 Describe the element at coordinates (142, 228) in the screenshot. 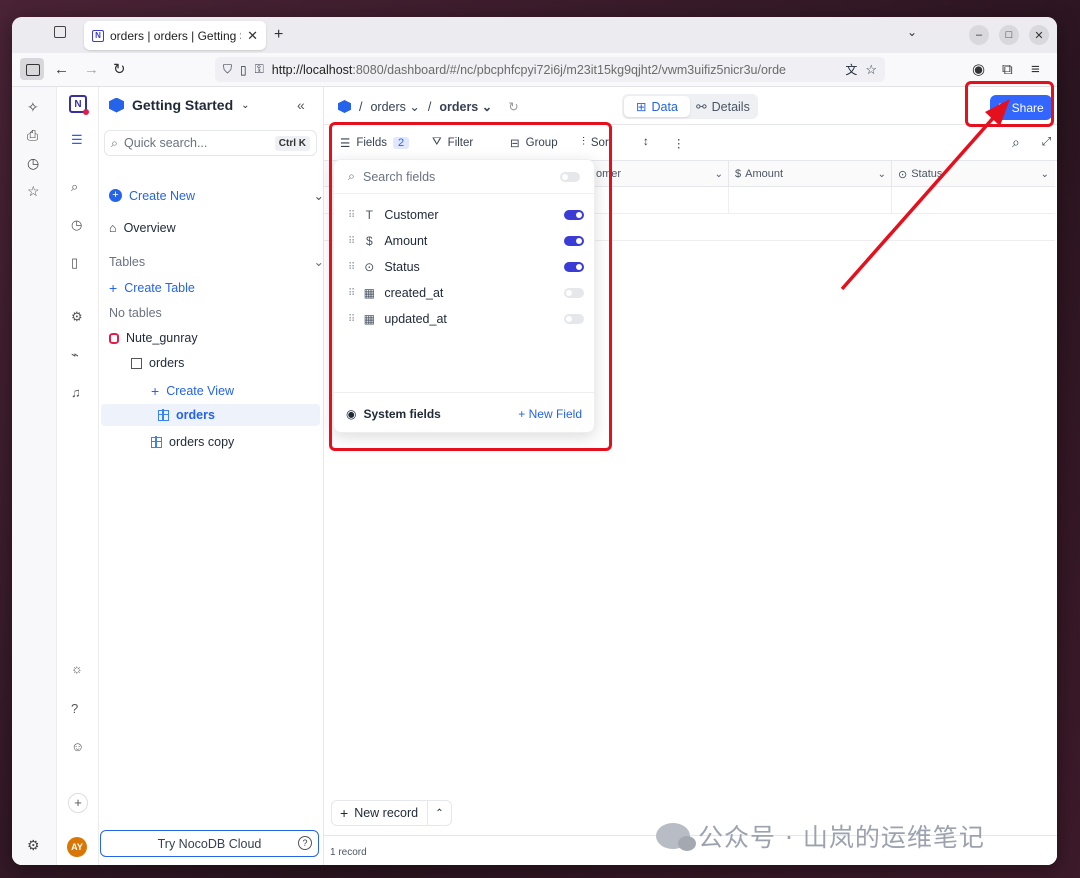

I see `overview-link: ⌂ Overview` at that location.